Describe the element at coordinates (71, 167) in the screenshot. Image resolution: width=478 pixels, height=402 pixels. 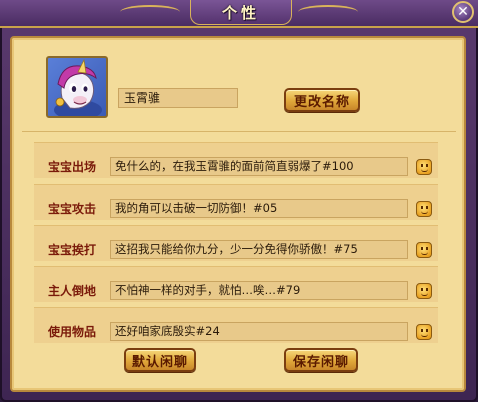
I see `chat-row-label: 宝宝出场` at that location.